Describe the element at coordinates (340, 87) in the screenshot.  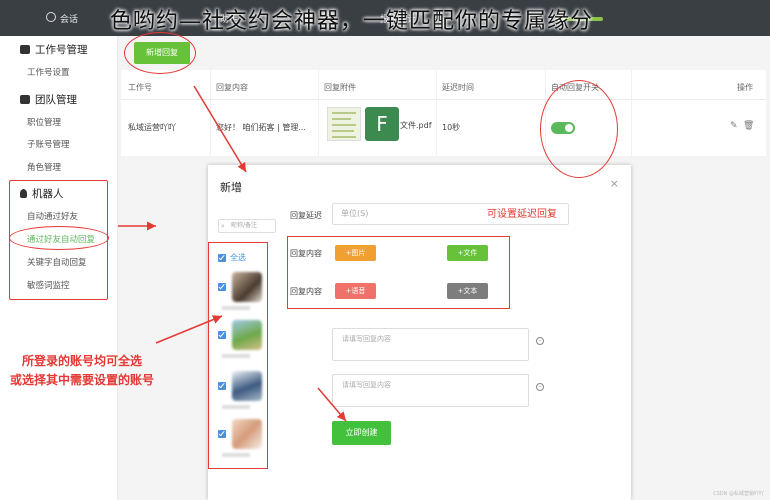
I see `column-header-attachment: 回复附件` at that location.